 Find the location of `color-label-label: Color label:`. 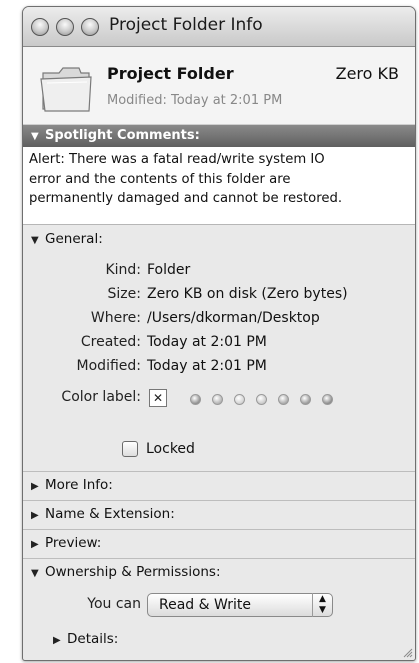

color-label-label: Color label: is located at coordinates (101, 397).